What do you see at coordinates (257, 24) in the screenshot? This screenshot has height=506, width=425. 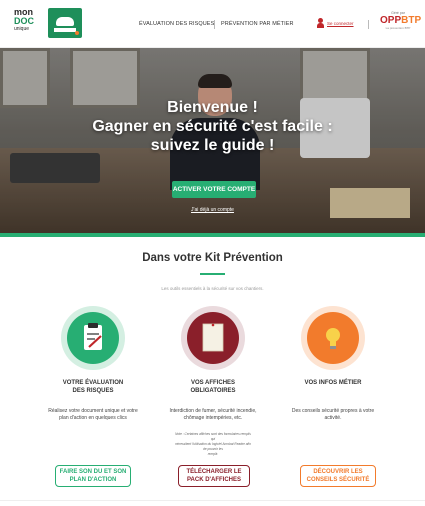 I see `nav-prevention-par-metier: PRÉVENTION PAR MÉTIER` at bounding box center [257, 24].